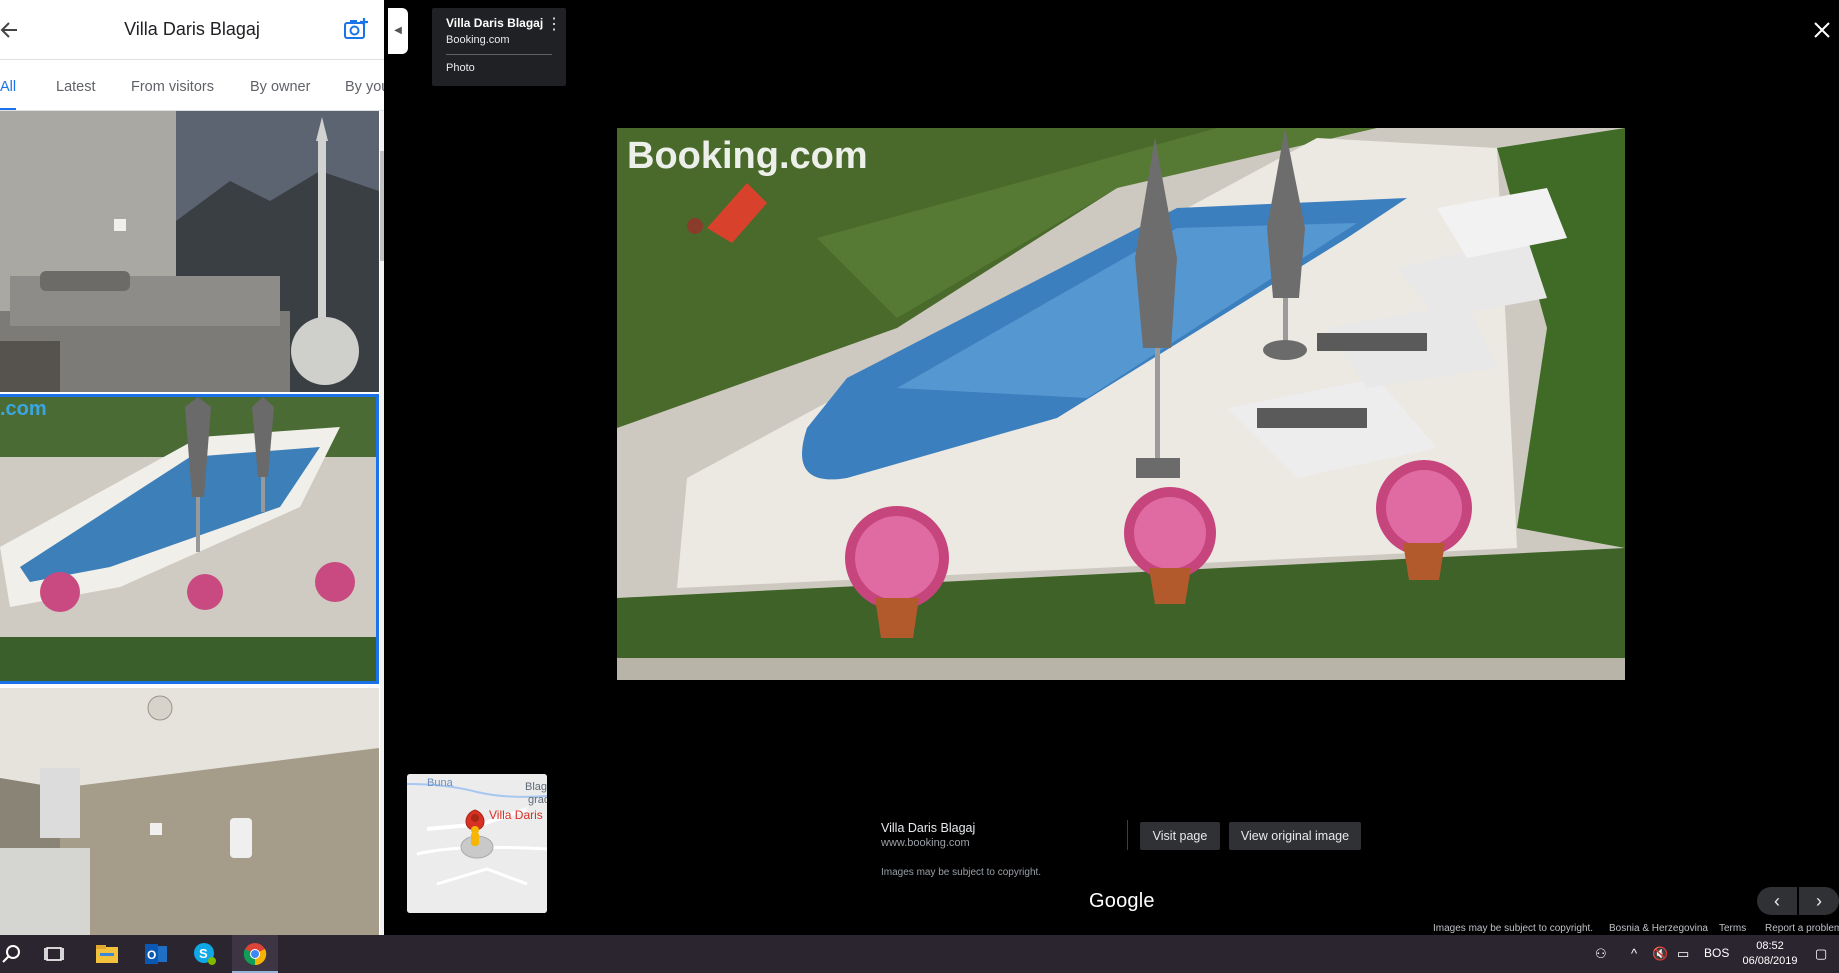  What do you see at coordinates (382, 523) in the screenshot?
I see `panel-scrollbar` at bounding box center [382, 523].